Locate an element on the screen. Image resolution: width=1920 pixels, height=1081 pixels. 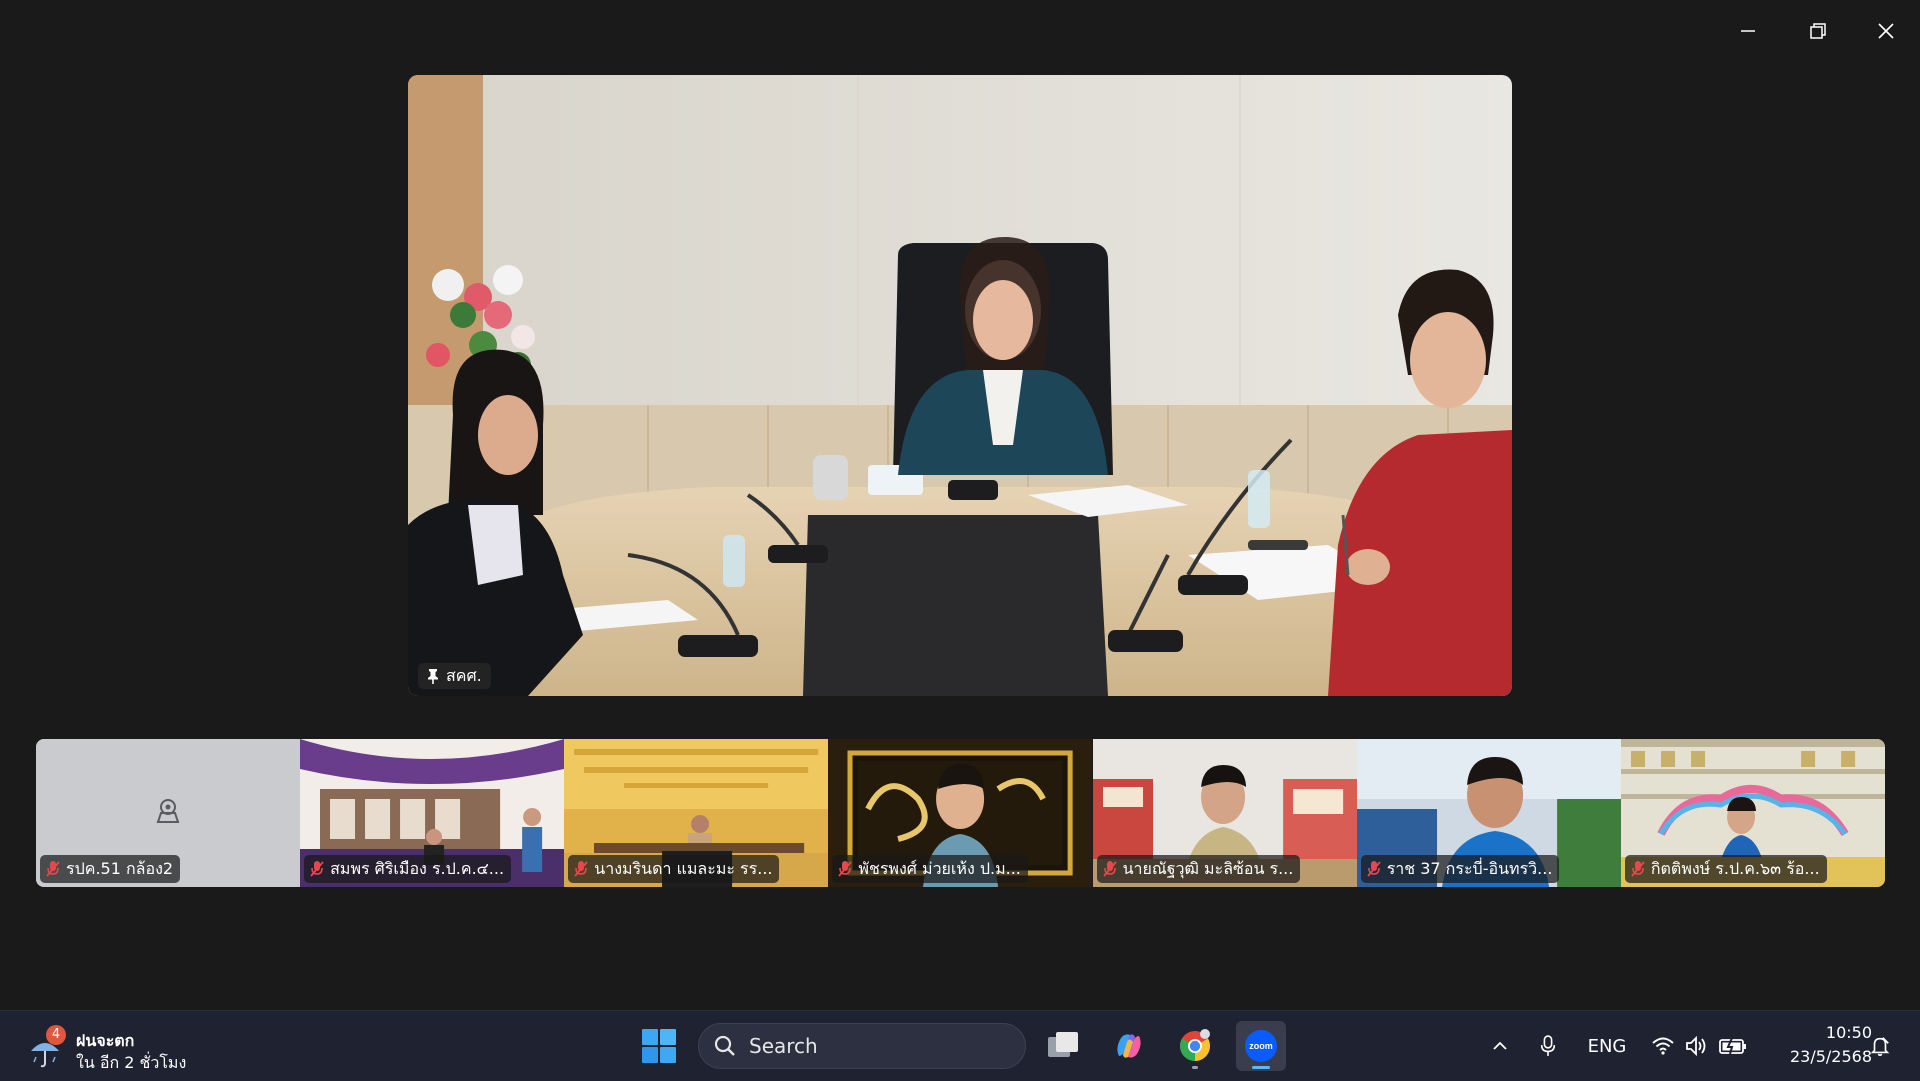
participant-tile: รปค.51 กล้อง2 is located at coordinates (168, 813).